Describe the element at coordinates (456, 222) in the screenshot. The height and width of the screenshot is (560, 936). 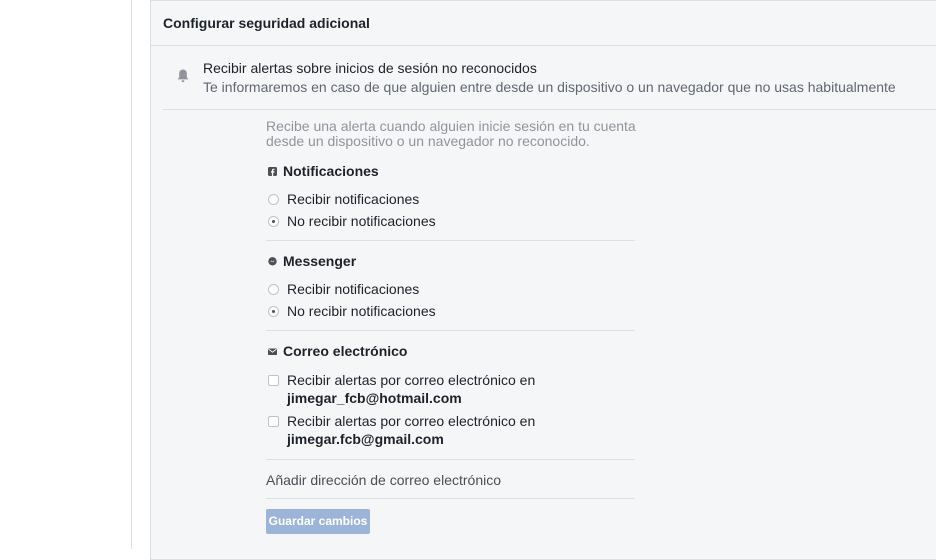
I see `notifications-option-none: No recibir notificaciones` at that location.